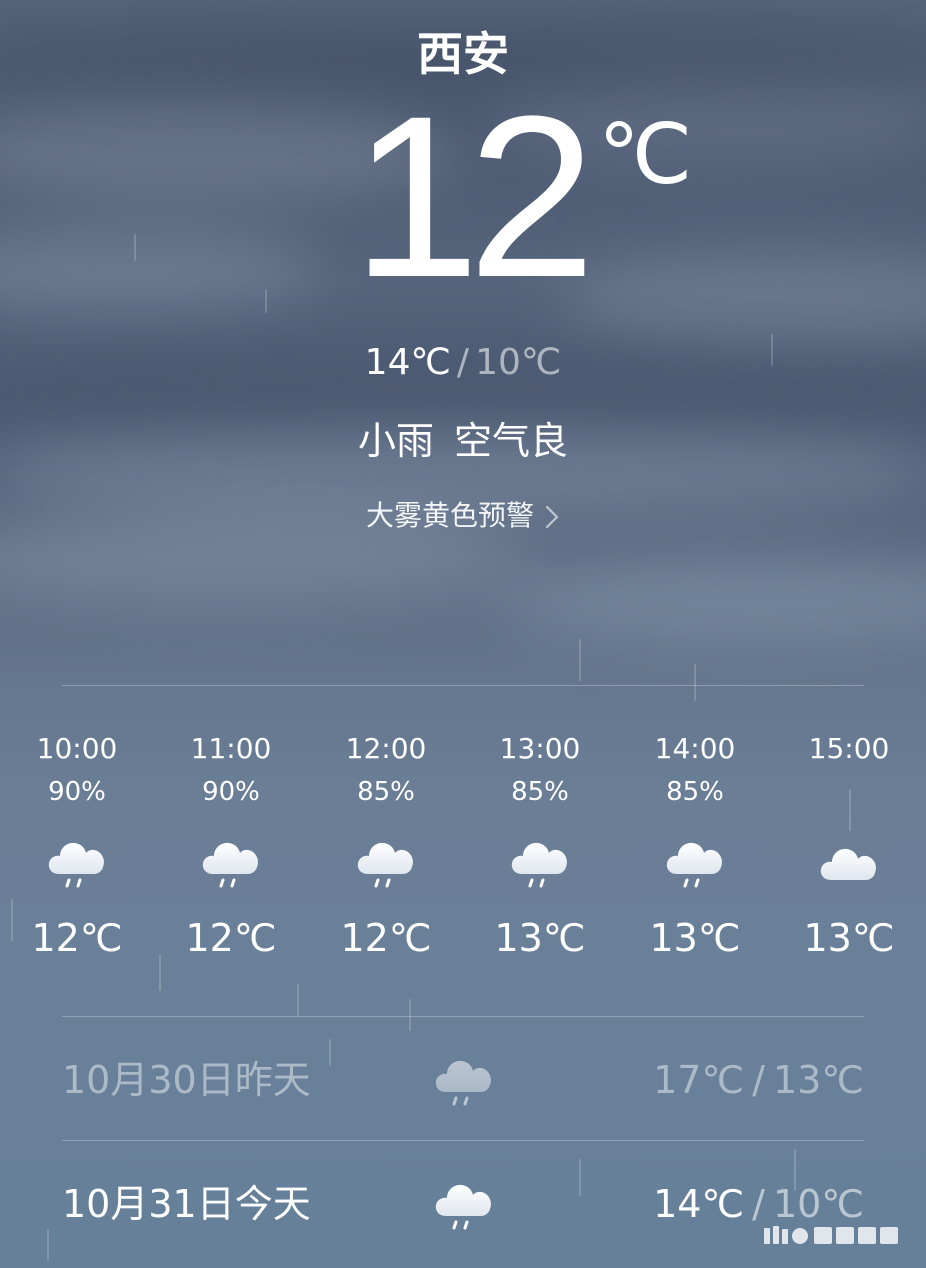 The image size is (926, 1268). Describe the element at coordinates (831, 1235) in the screenshot. I see `watermark-logo` at that location.